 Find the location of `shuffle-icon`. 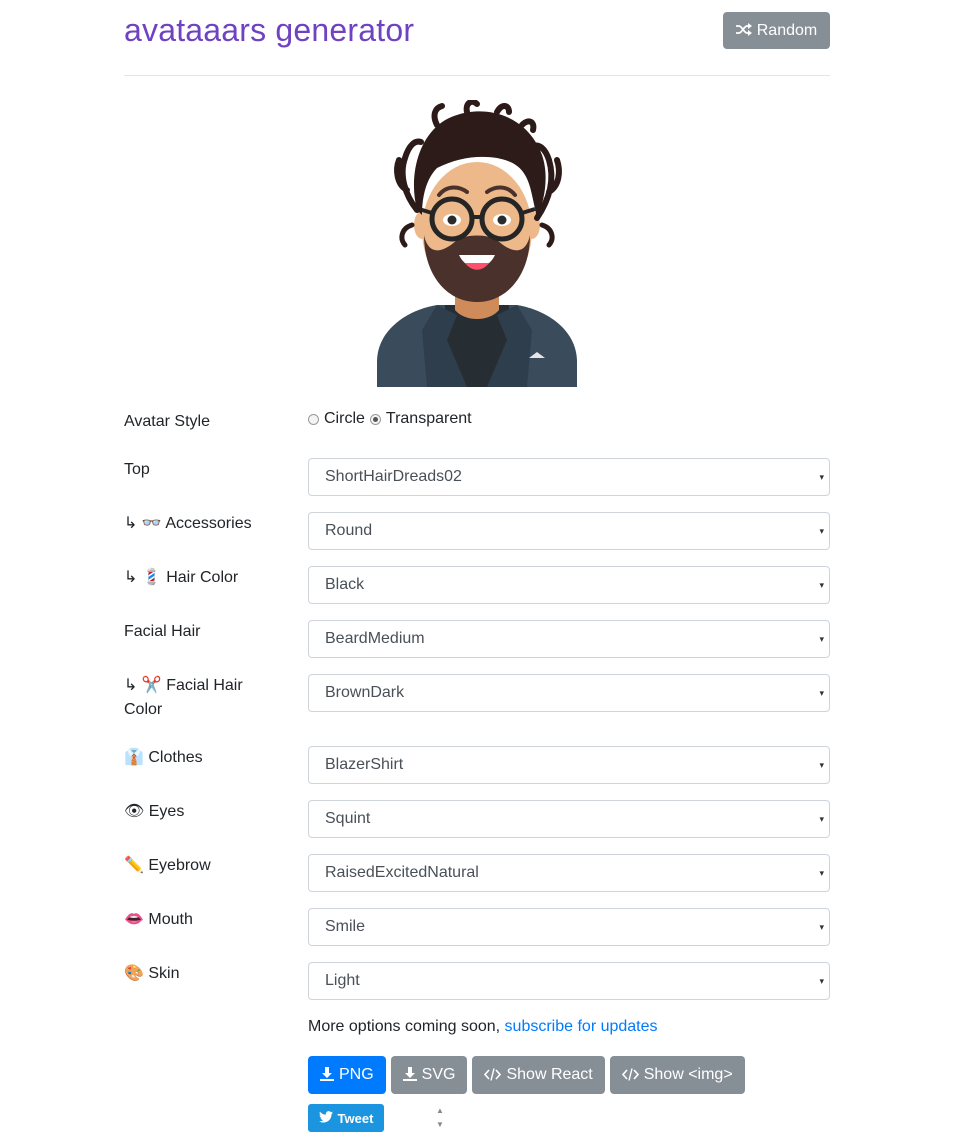

shuffle-icon is located at coordinates (743, 30).